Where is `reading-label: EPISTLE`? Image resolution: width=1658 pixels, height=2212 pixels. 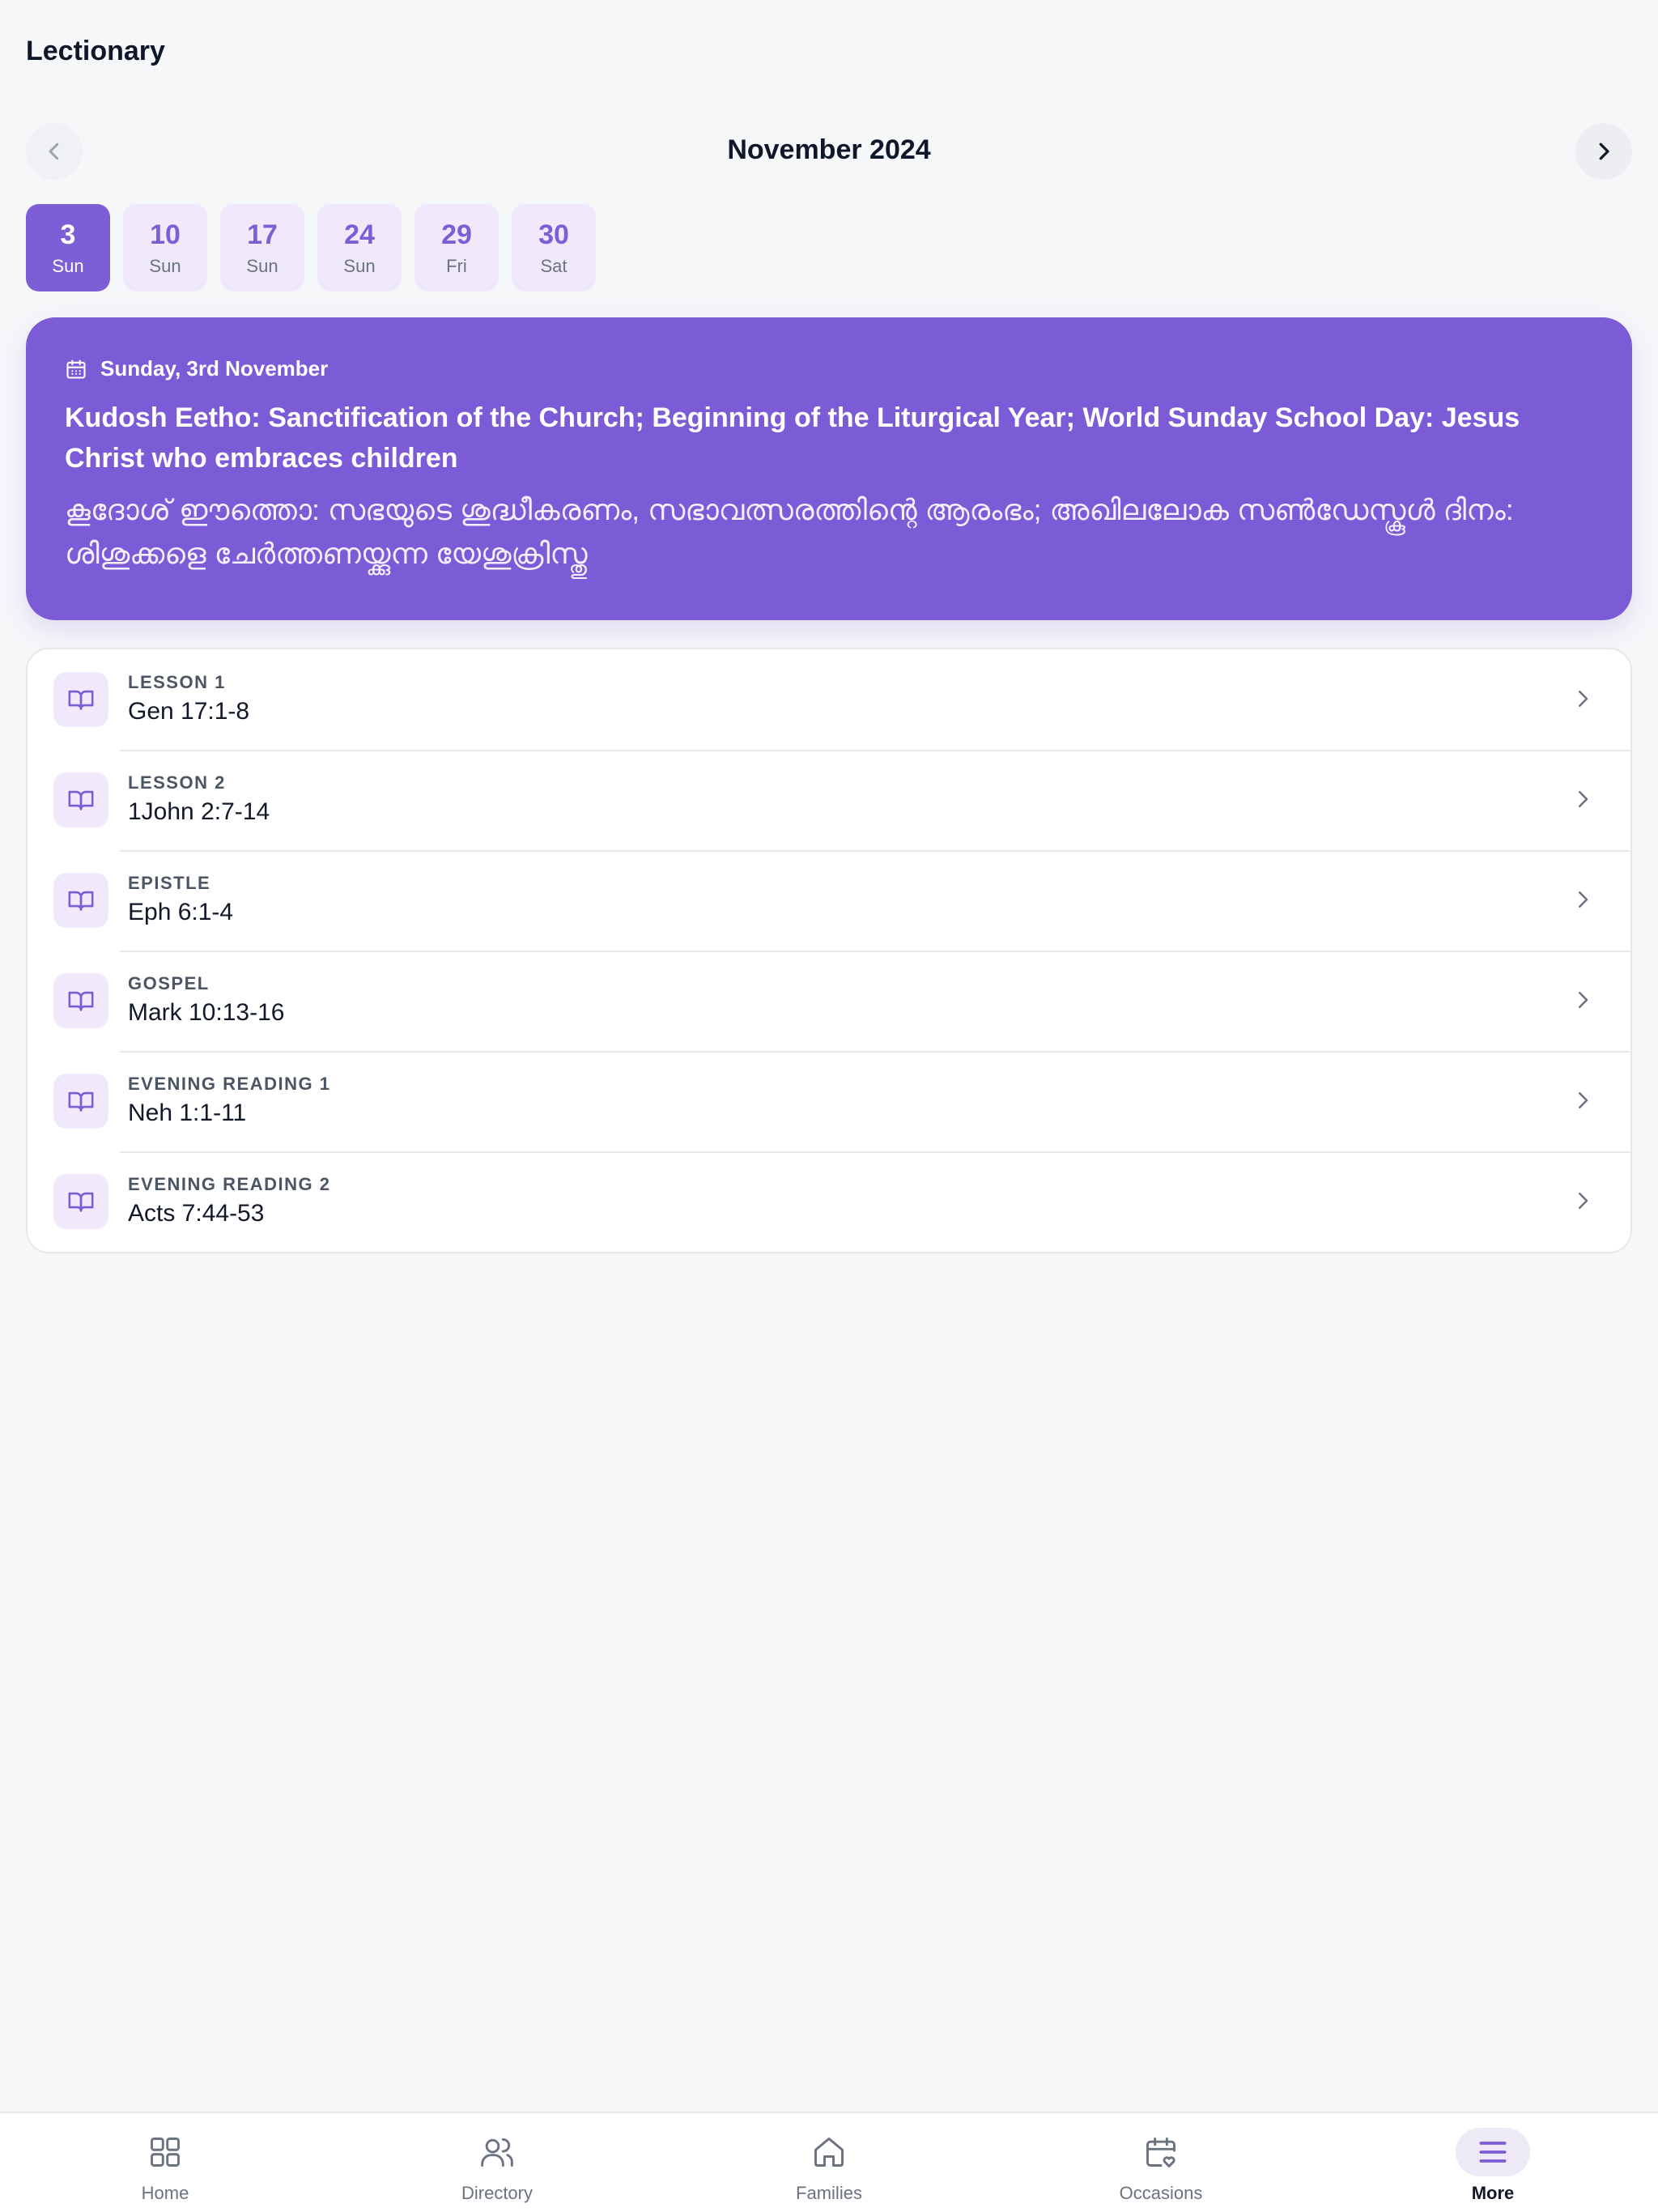 reading-label: EPISTLE is located at coordinates (169, 883).